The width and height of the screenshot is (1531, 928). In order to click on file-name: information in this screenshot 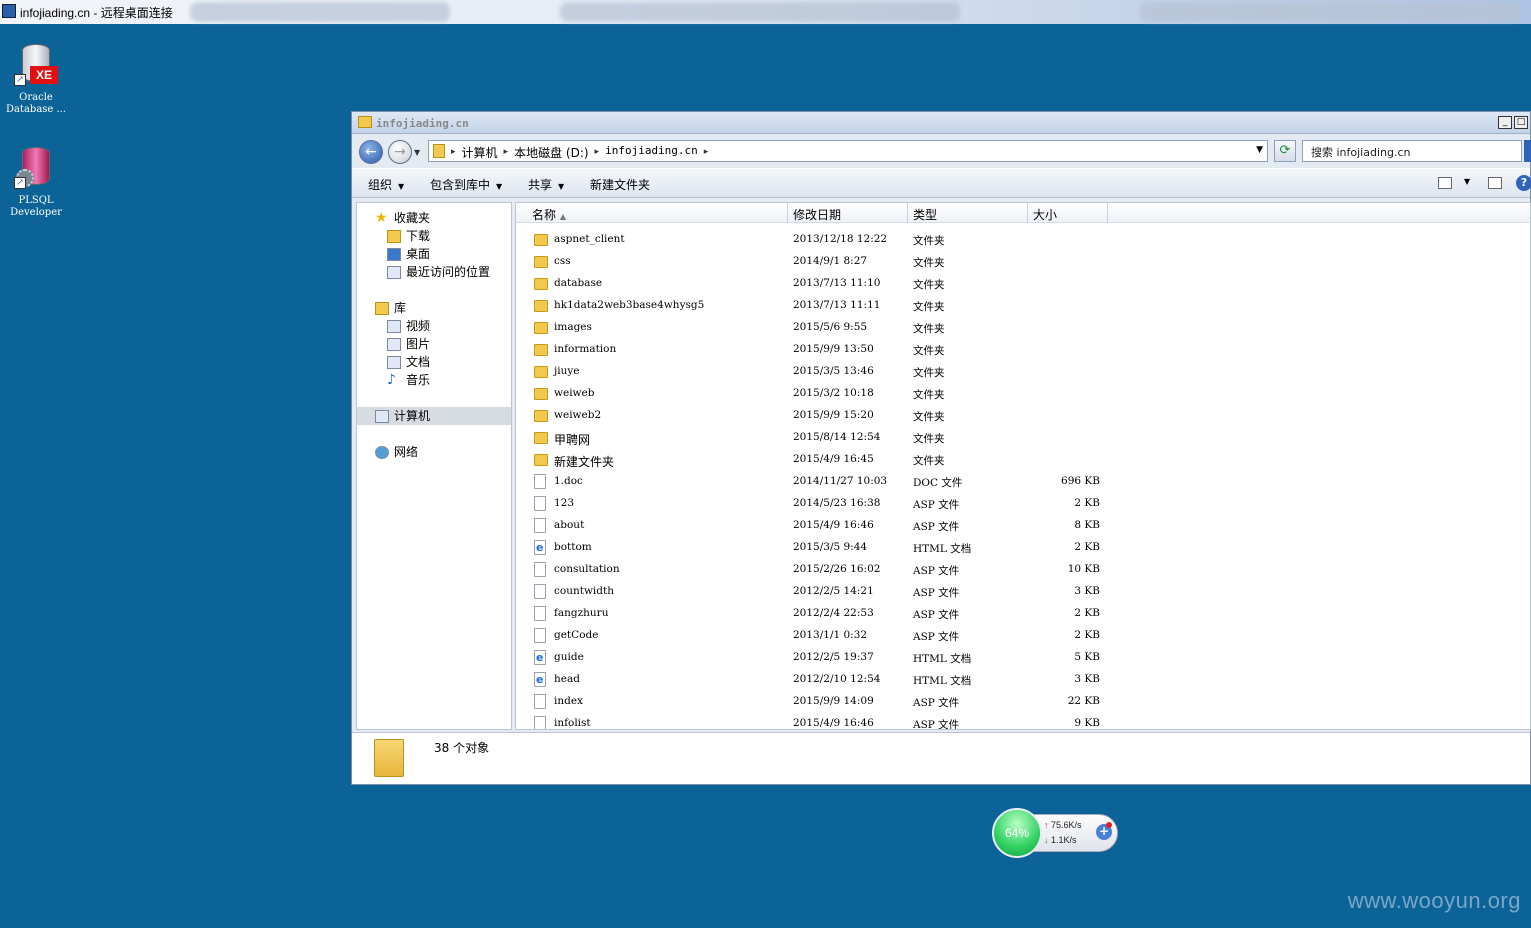, I will do `click(585, 349)`.